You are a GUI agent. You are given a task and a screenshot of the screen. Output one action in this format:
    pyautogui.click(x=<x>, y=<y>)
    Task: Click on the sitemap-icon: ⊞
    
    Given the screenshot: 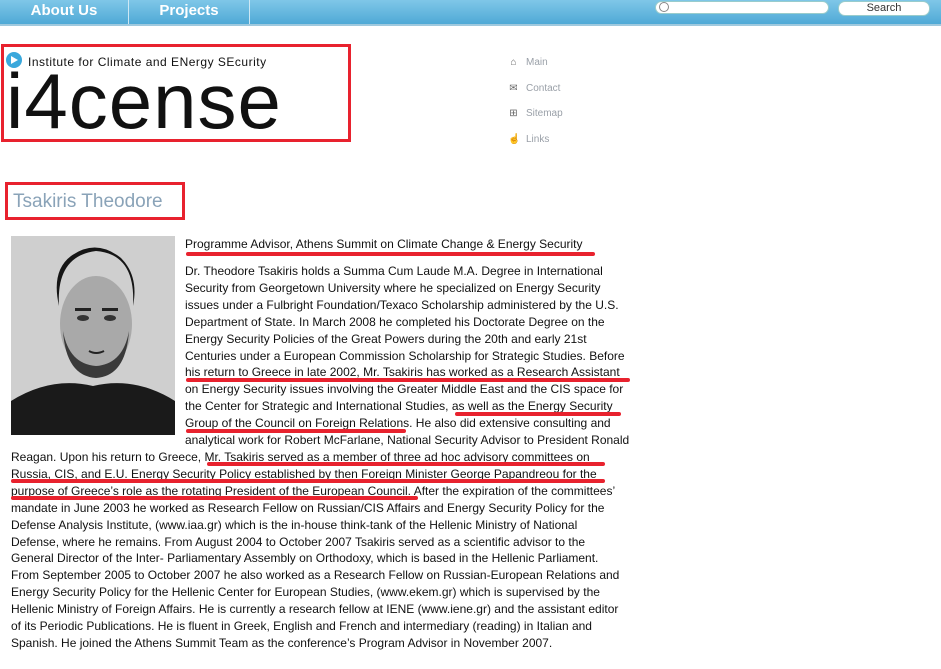 What is the action you would take?
    pyautogui.click(x=513, y=113)
    